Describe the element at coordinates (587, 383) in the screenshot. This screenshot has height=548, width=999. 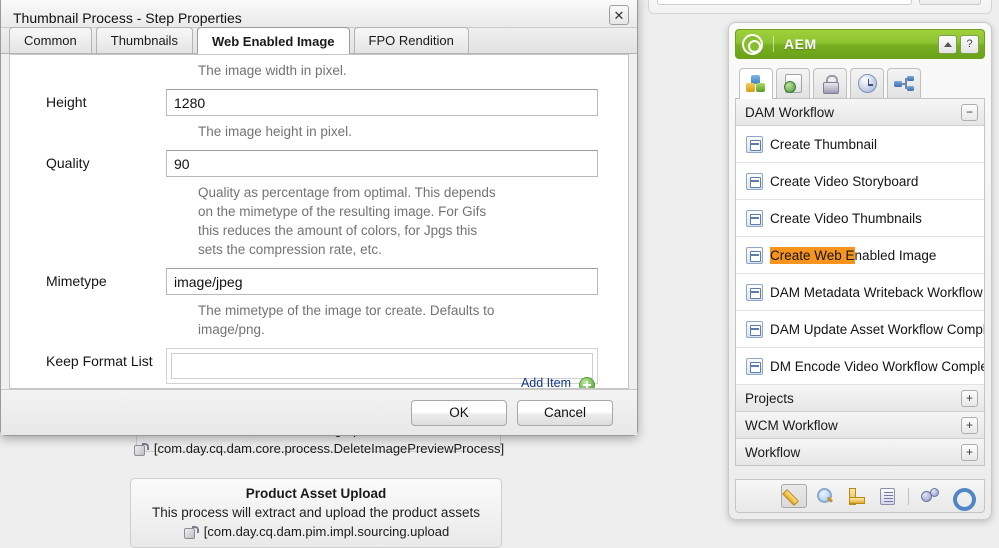
I see `add-item-icon` at that location.